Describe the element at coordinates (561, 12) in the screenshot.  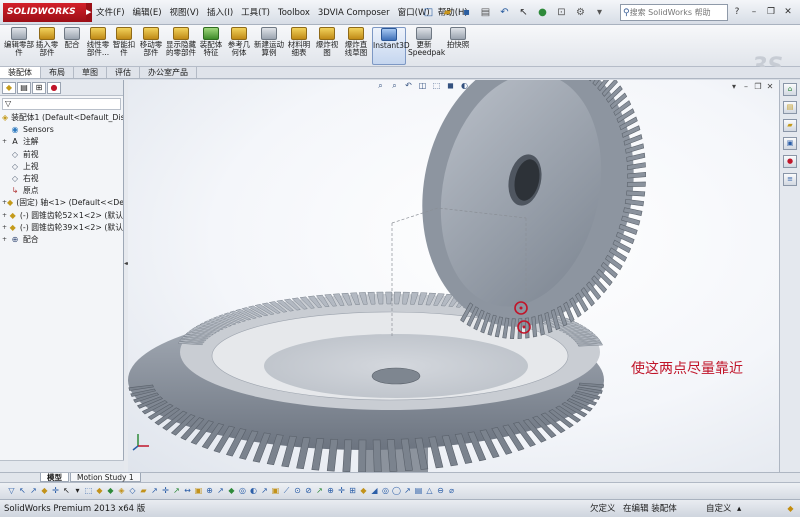
I see `rebuild-icon: ⊡` at that location.